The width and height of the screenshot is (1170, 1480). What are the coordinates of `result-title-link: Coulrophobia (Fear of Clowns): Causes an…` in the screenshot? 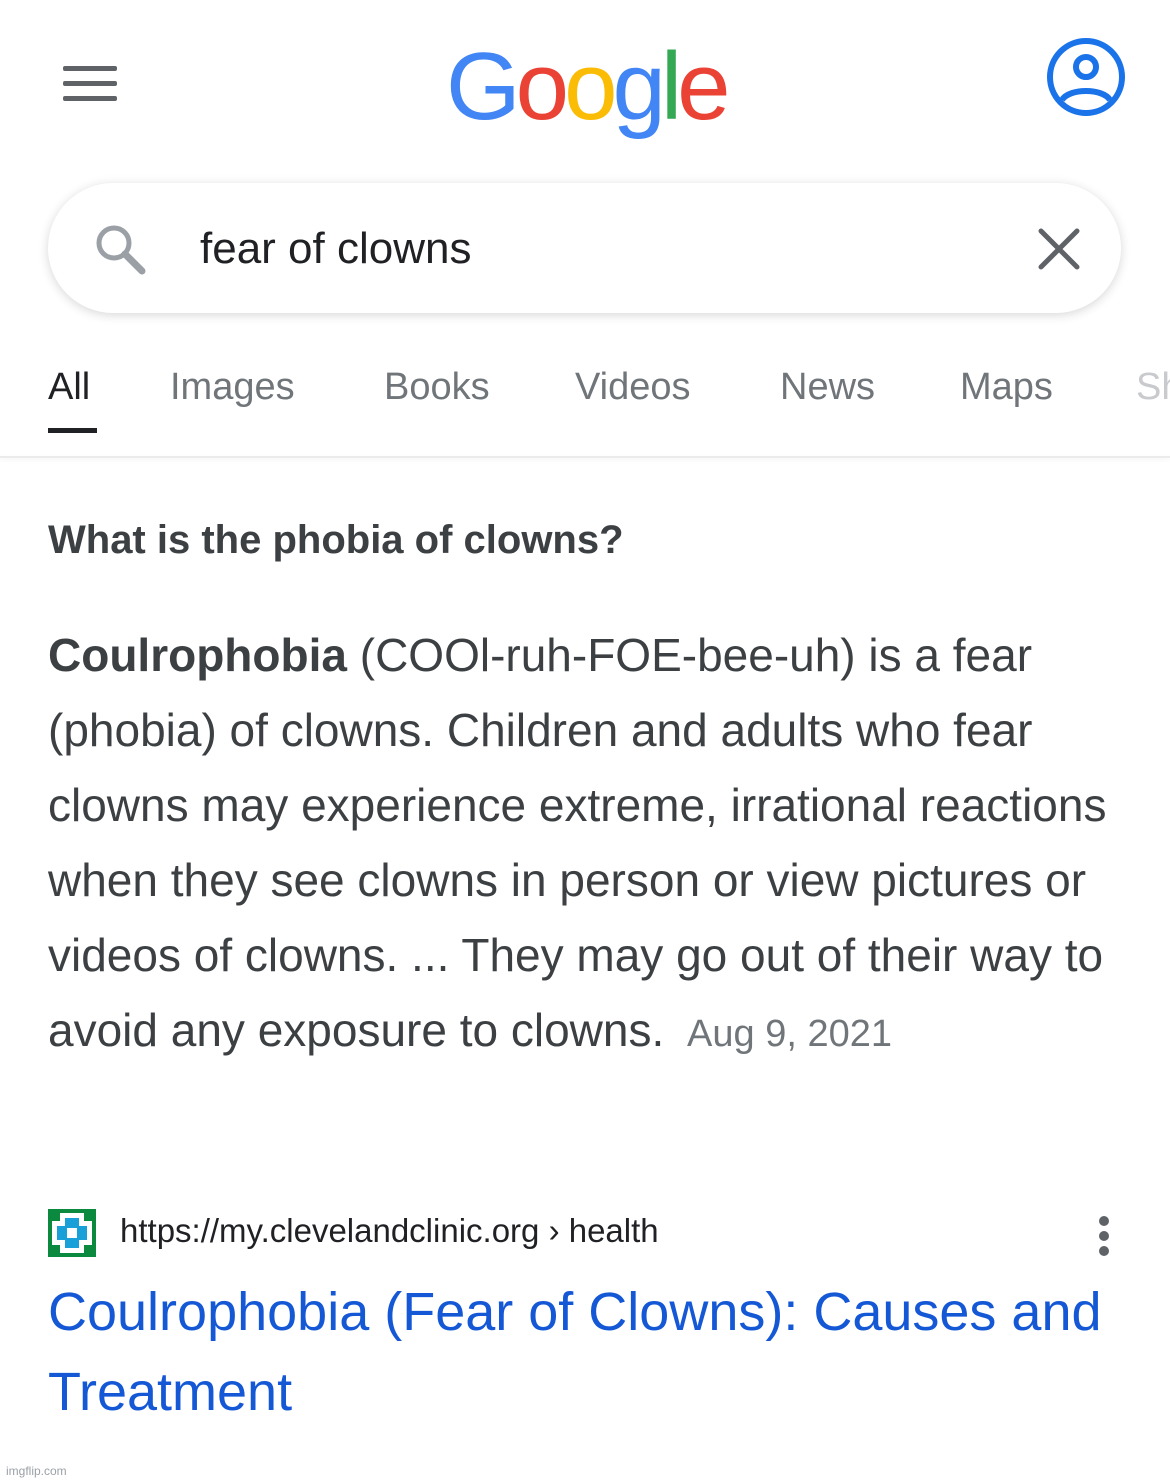 It's located at (593, 1352).